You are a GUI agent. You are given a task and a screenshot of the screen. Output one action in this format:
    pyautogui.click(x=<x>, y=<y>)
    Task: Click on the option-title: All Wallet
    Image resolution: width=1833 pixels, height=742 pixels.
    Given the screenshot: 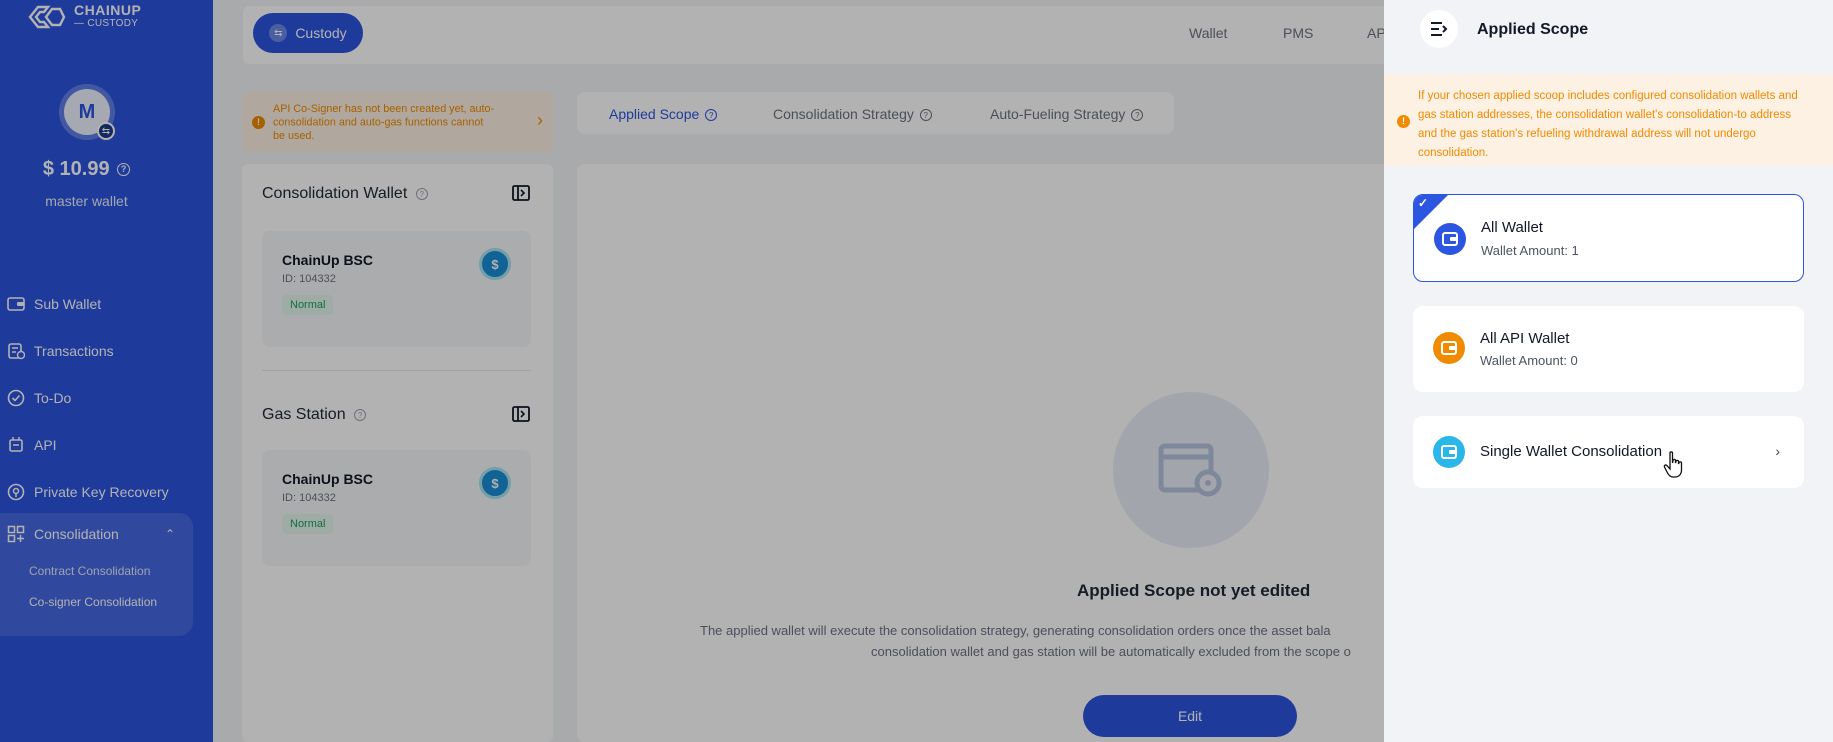 What is the action you would take?
    pyautogui.click(x=1512, y=227)
    